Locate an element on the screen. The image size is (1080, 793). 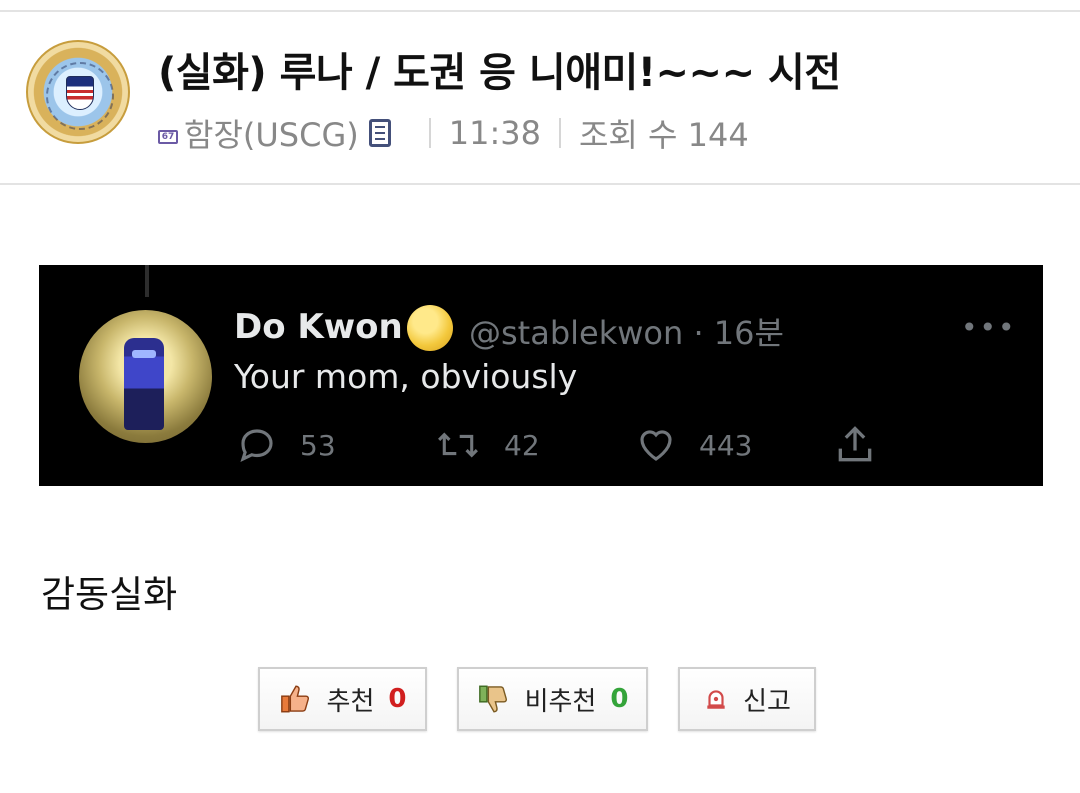
robot-visor is located at coordinates (144, 354).